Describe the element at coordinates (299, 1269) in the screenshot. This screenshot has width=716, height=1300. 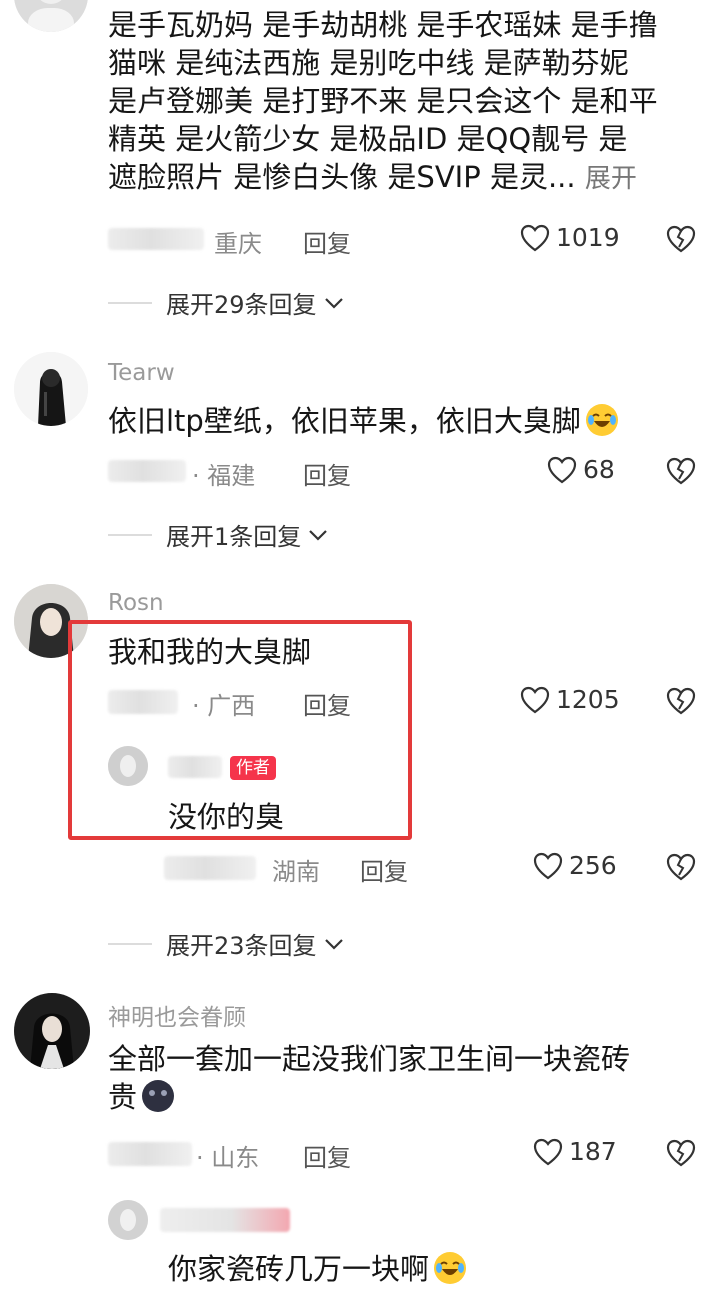
I see `reply-text-content: 你家瓷砖几万一块啊` at that location.